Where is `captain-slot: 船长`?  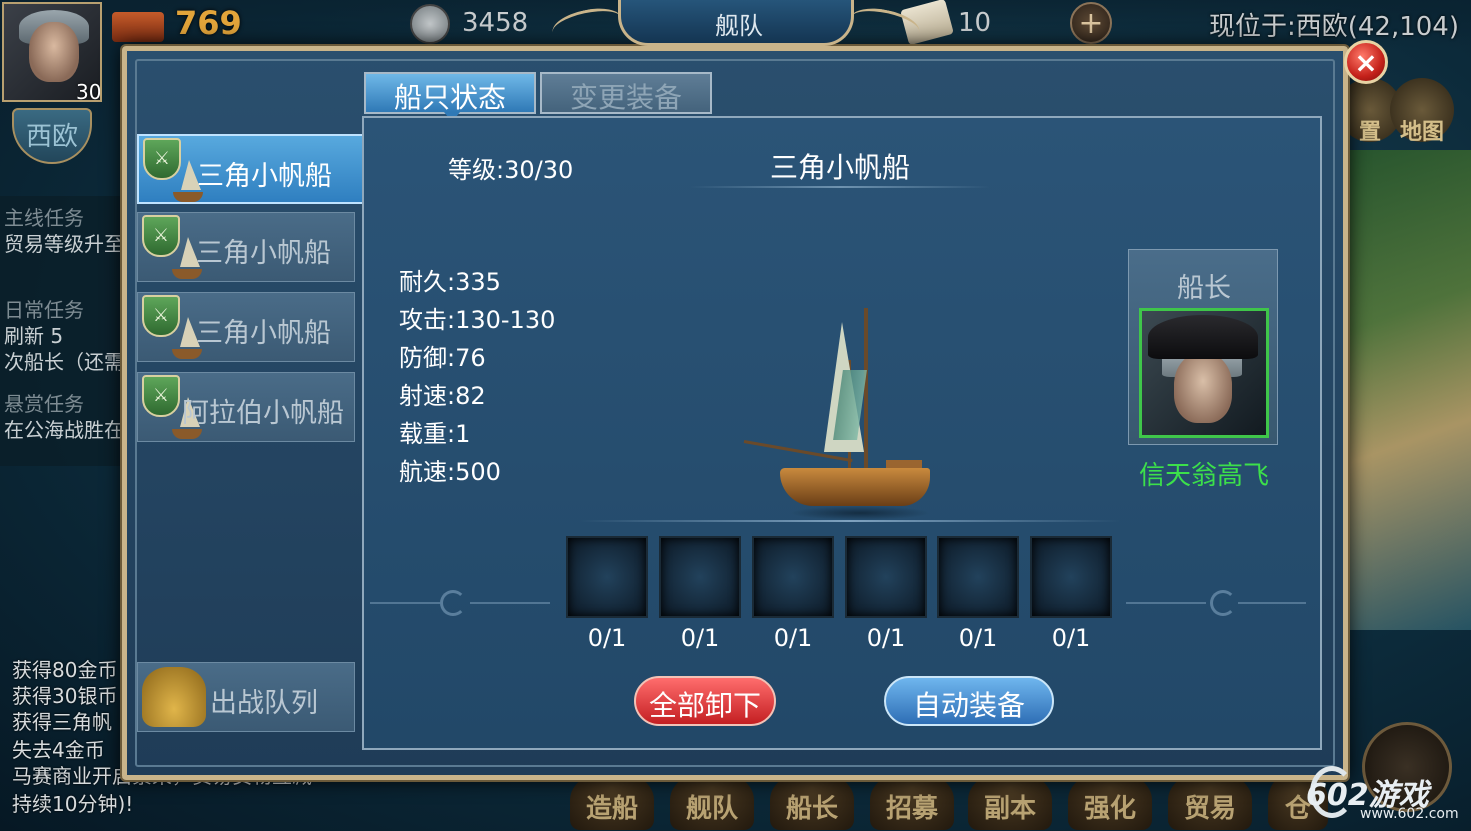 captain-slot: 船长 is located at coordinates (1203, 347).